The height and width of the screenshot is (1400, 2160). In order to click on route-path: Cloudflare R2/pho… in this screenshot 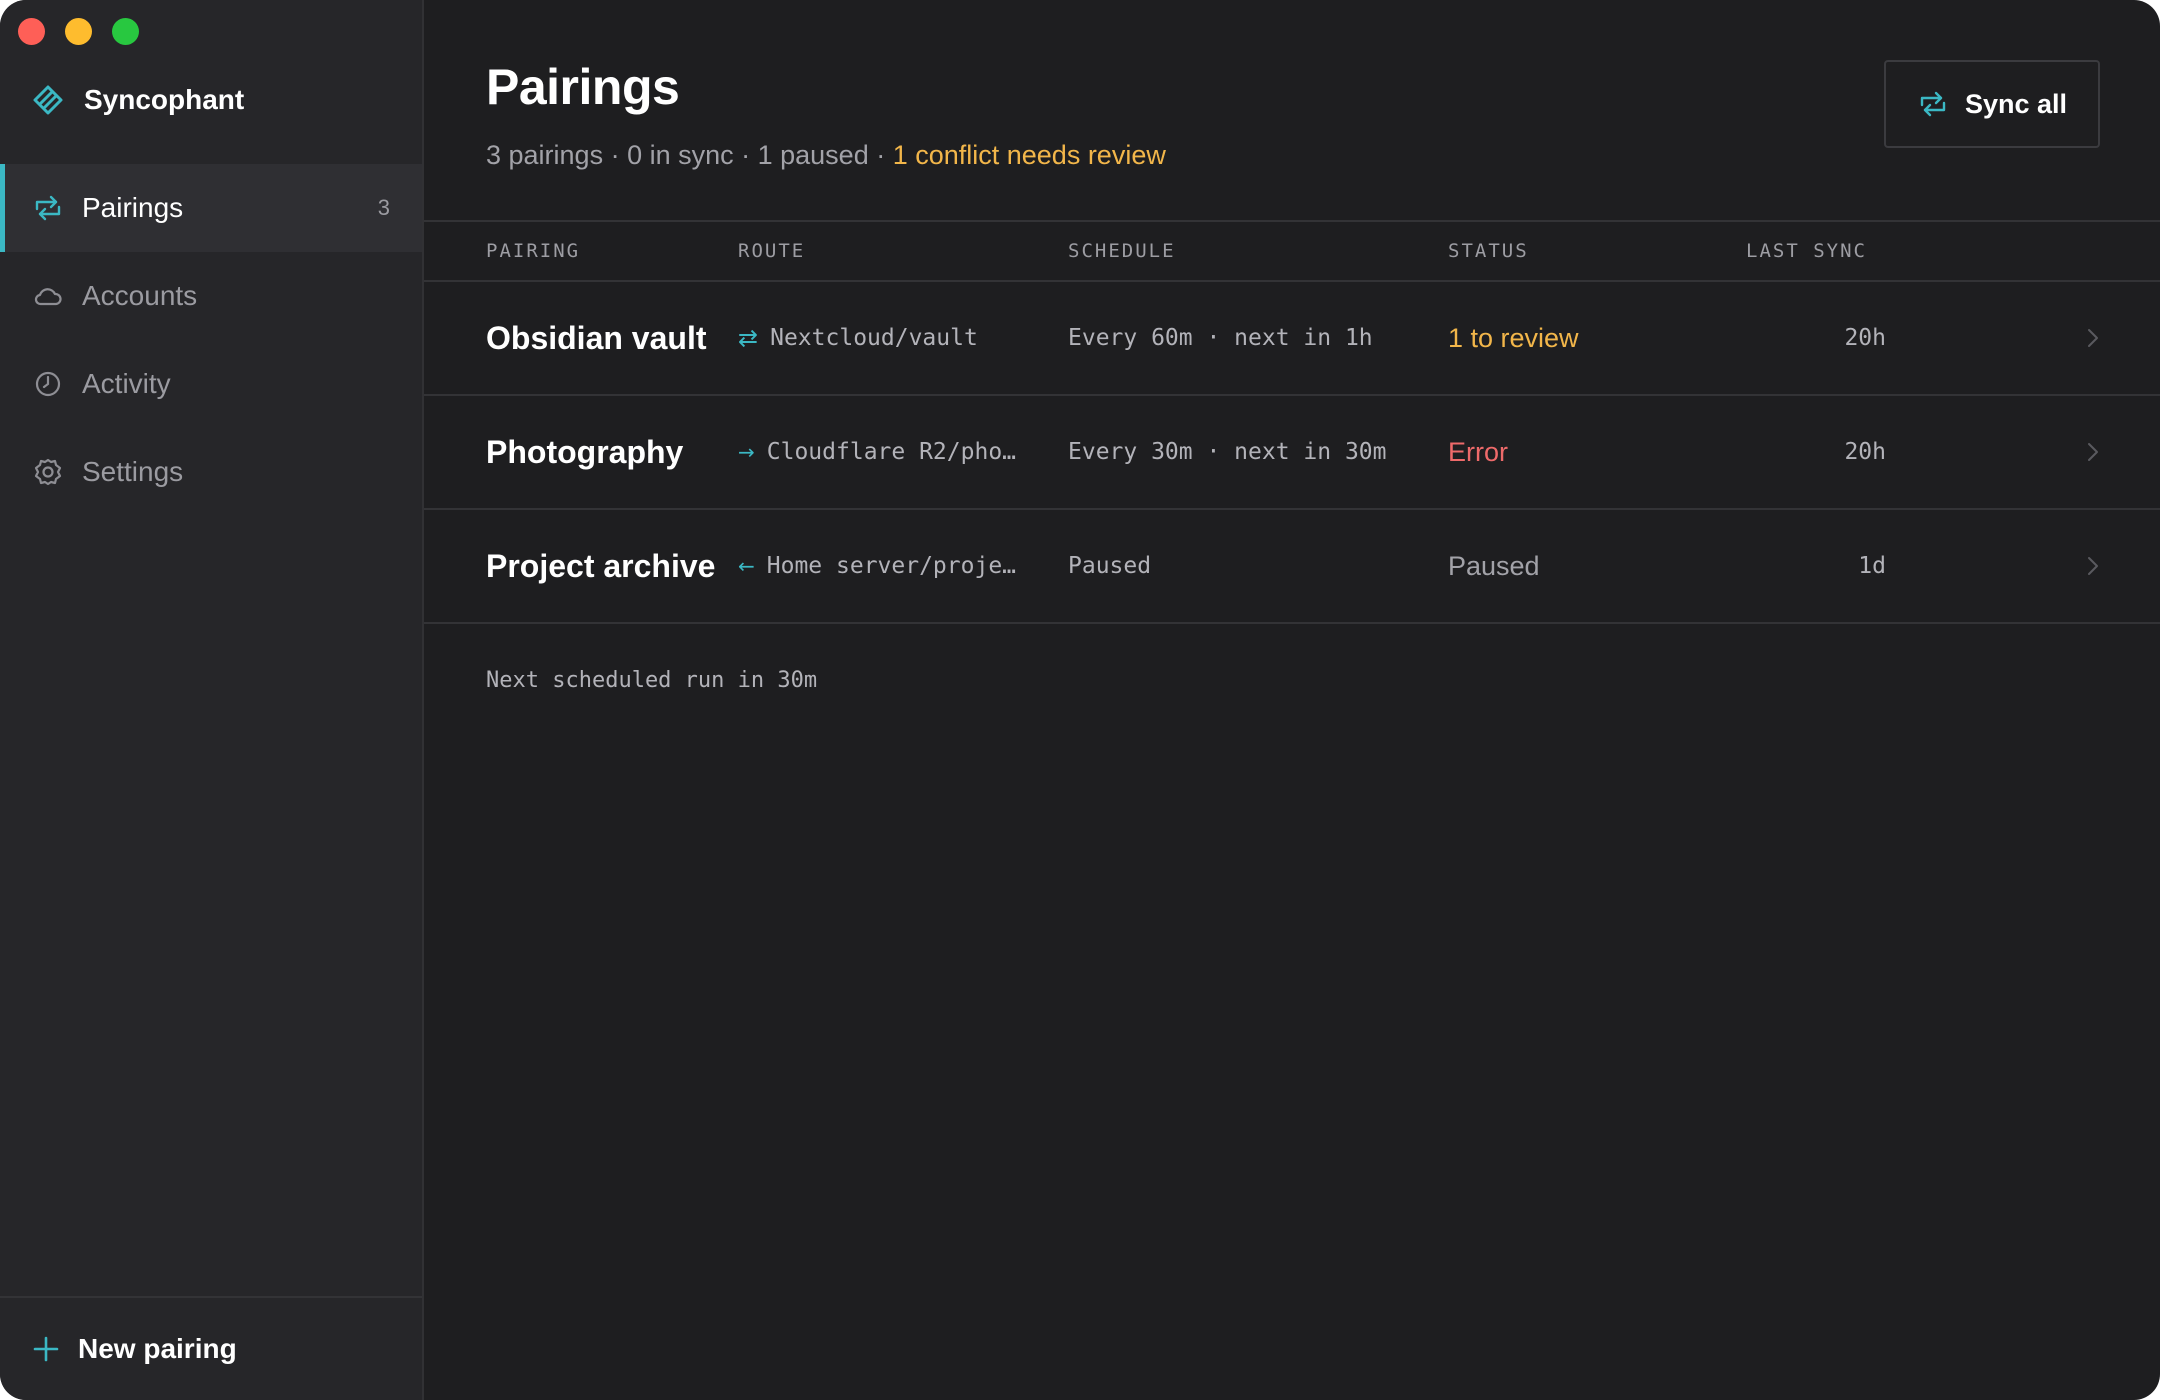, I will do `click(891, 452)`.